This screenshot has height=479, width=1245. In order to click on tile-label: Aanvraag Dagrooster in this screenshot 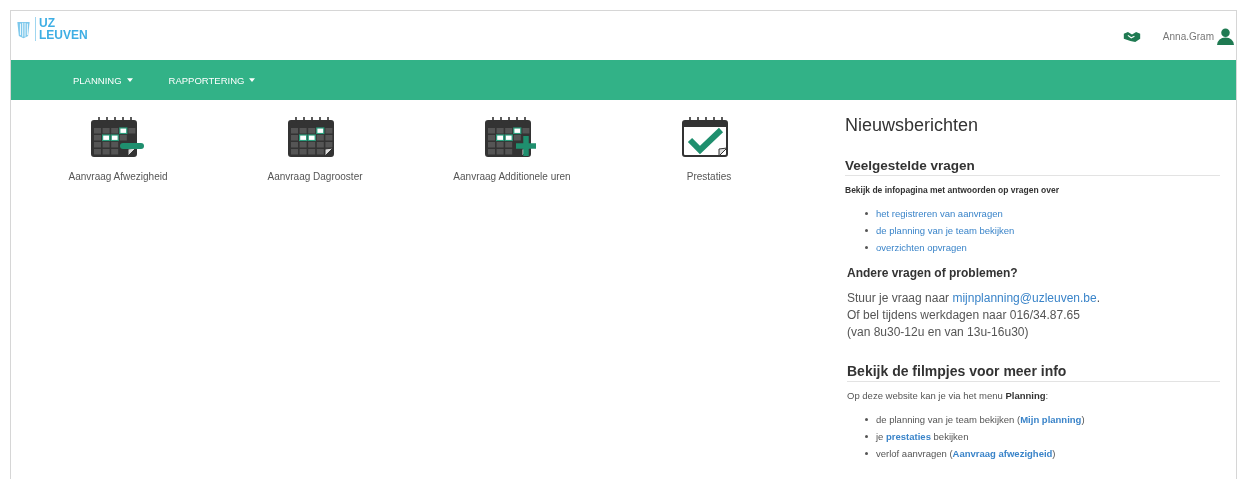, I will do `click(315, 176)`.